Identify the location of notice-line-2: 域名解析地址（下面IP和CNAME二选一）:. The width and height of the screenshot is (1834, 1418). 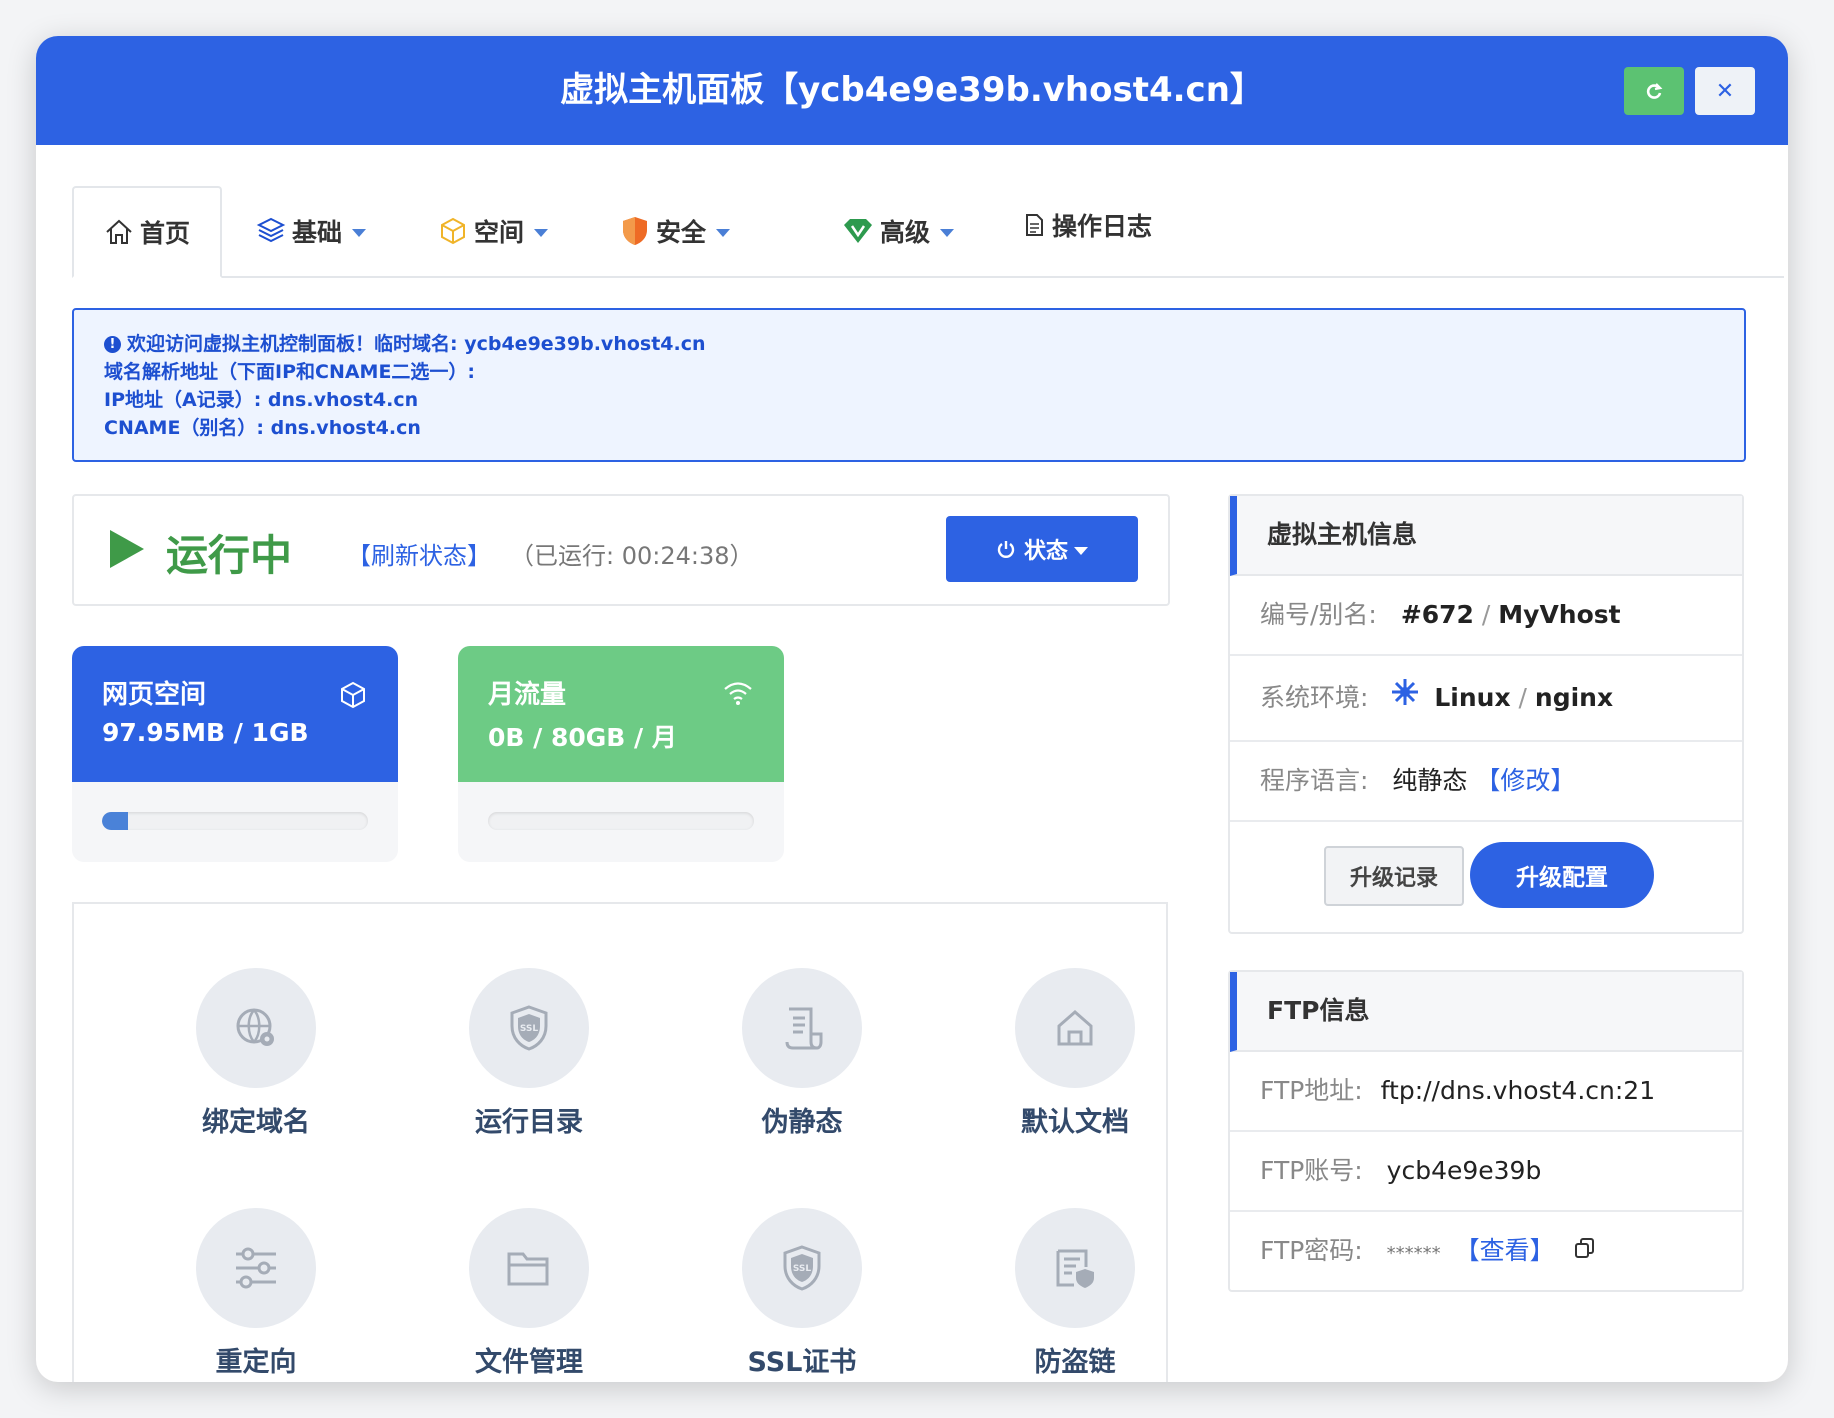
(290, 372).